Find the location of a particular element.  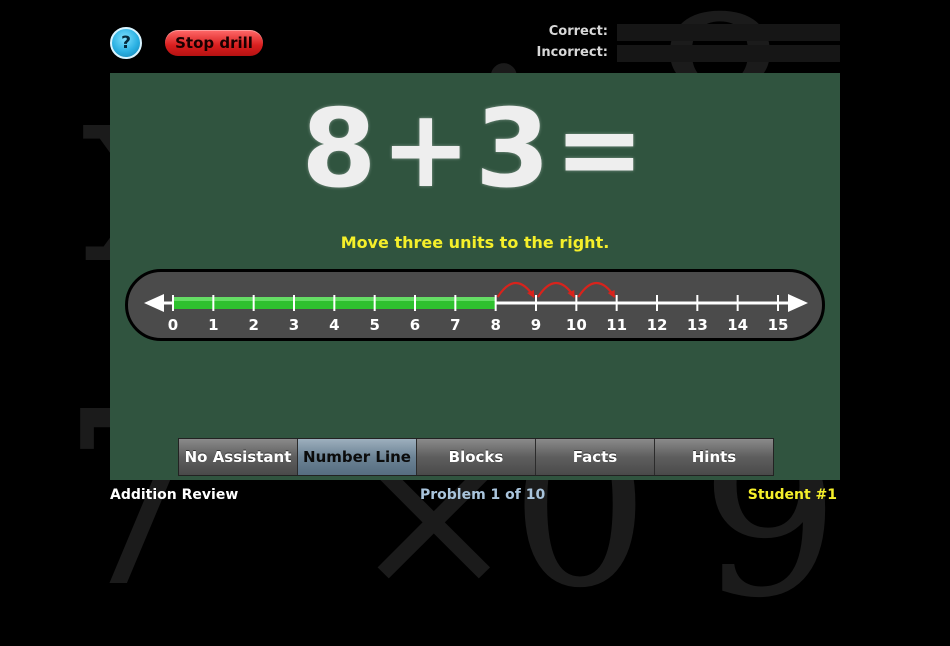

tick-label: 9 is located at coordinates (536, 325).